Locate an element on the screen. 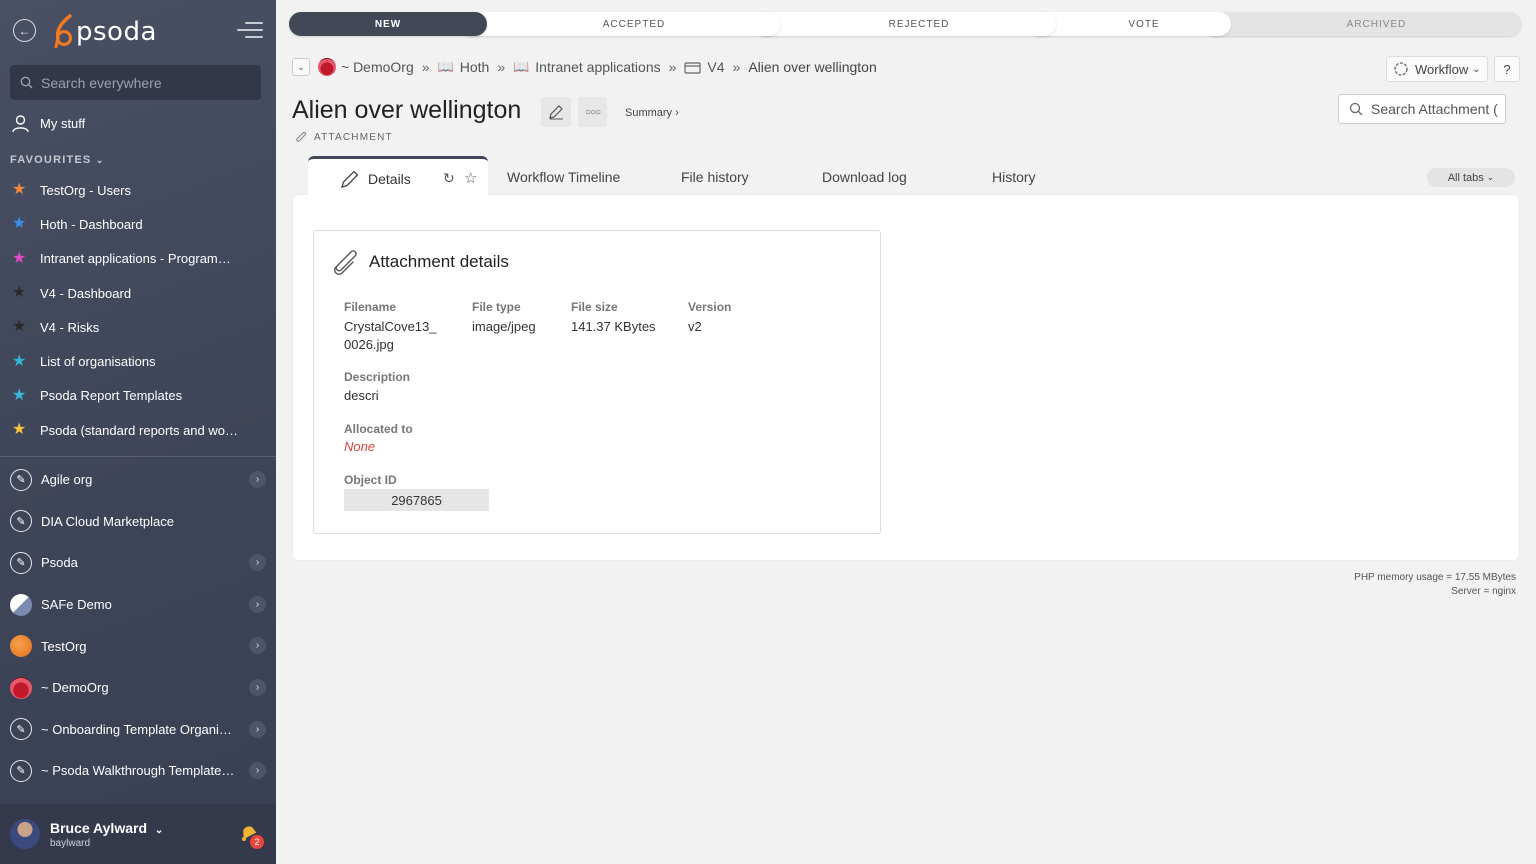 This screenshot has height=864, width=1536. edit-button is located at coordinates (556, 112).